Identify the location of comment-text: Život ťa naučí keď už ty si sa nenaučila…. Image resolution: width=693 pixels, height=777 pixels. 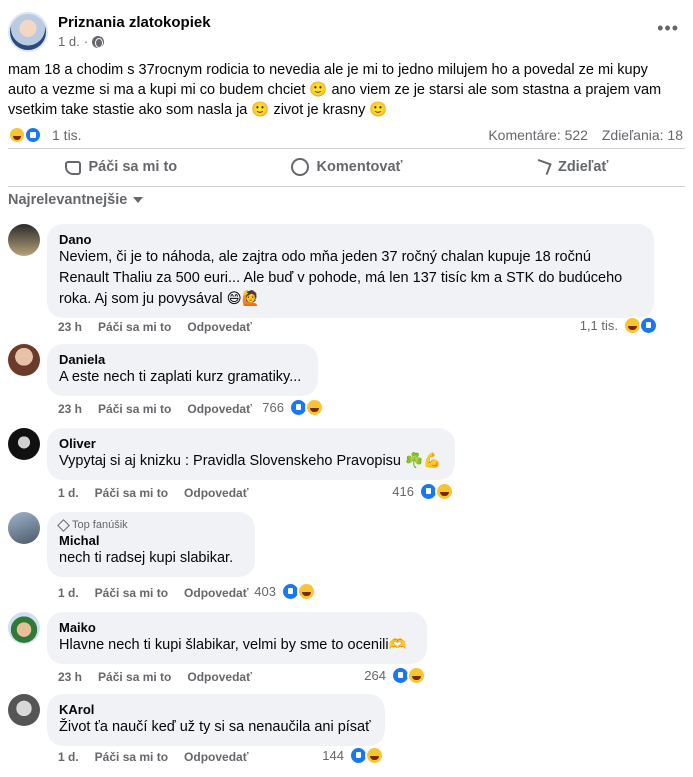
(215, 727).